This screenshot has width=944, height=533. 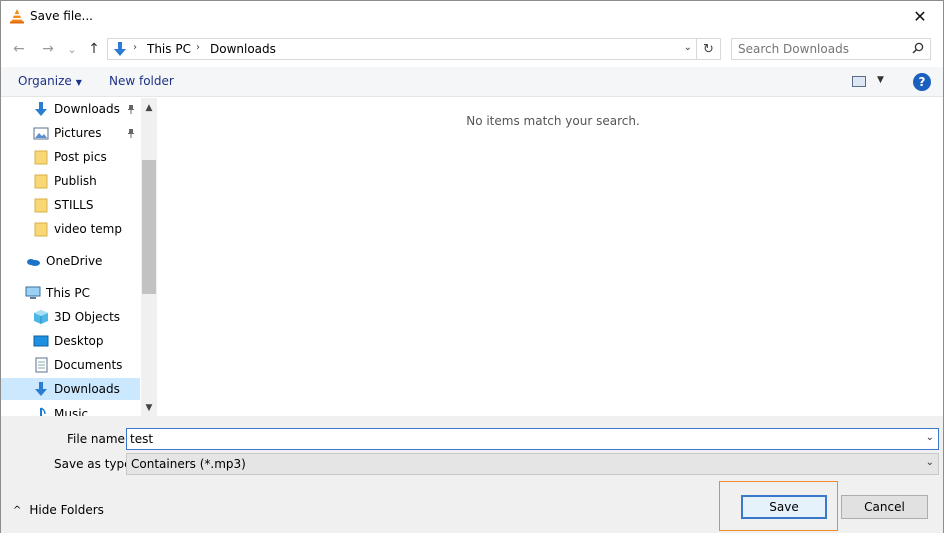 I want to click on close-button: ✕, so click(x=920, y=16).